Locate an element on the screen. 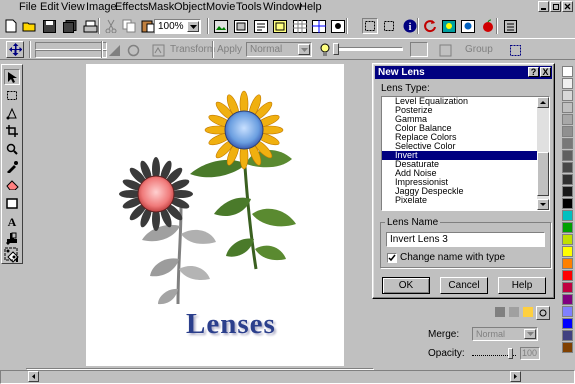 The image size is (575, 384). selection-mode-icon is located at coordinates (370, 26).